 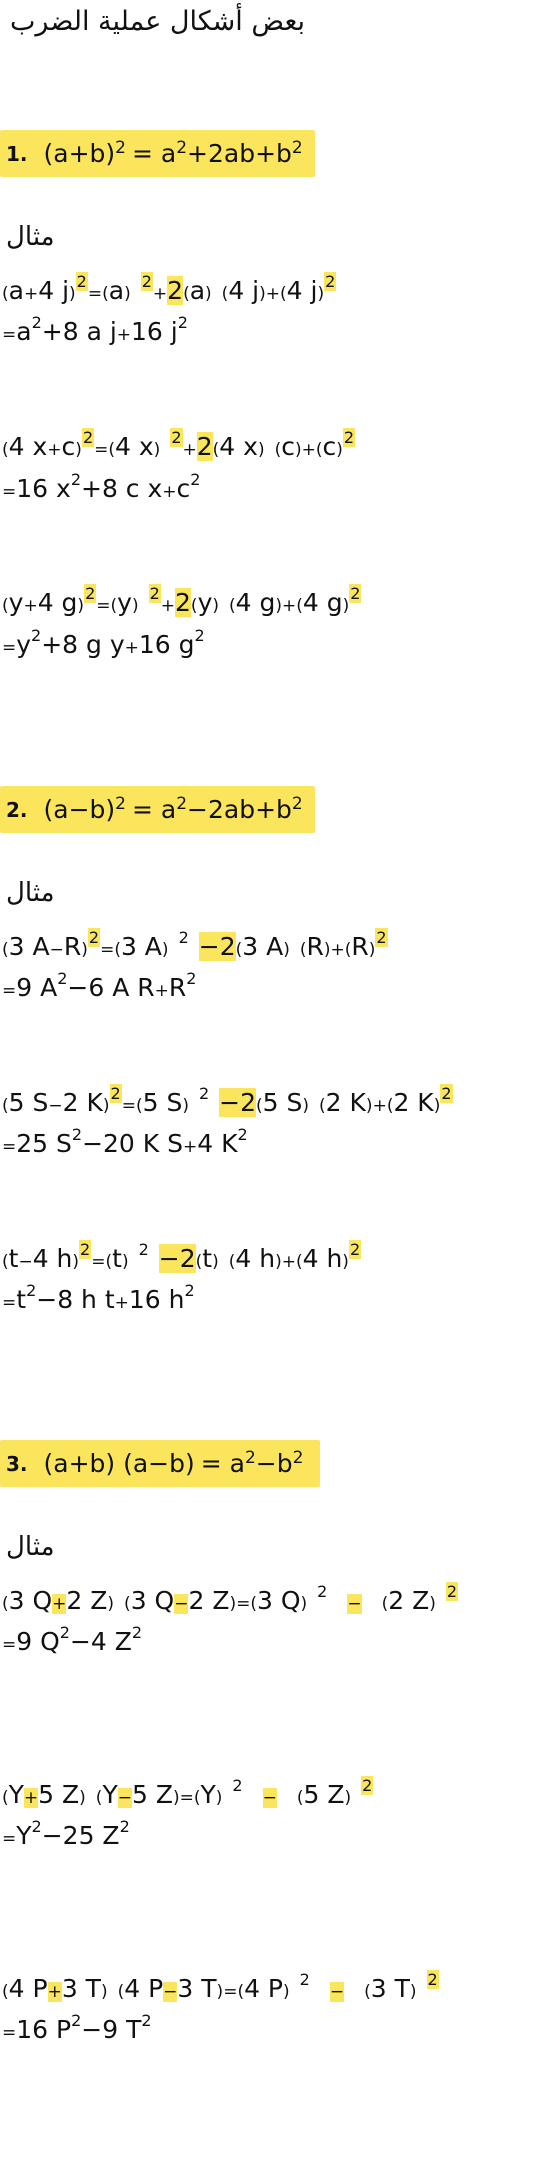 I want to click on page-title: بعض أشكال عملية الضرب, so click(x=157, y=21).